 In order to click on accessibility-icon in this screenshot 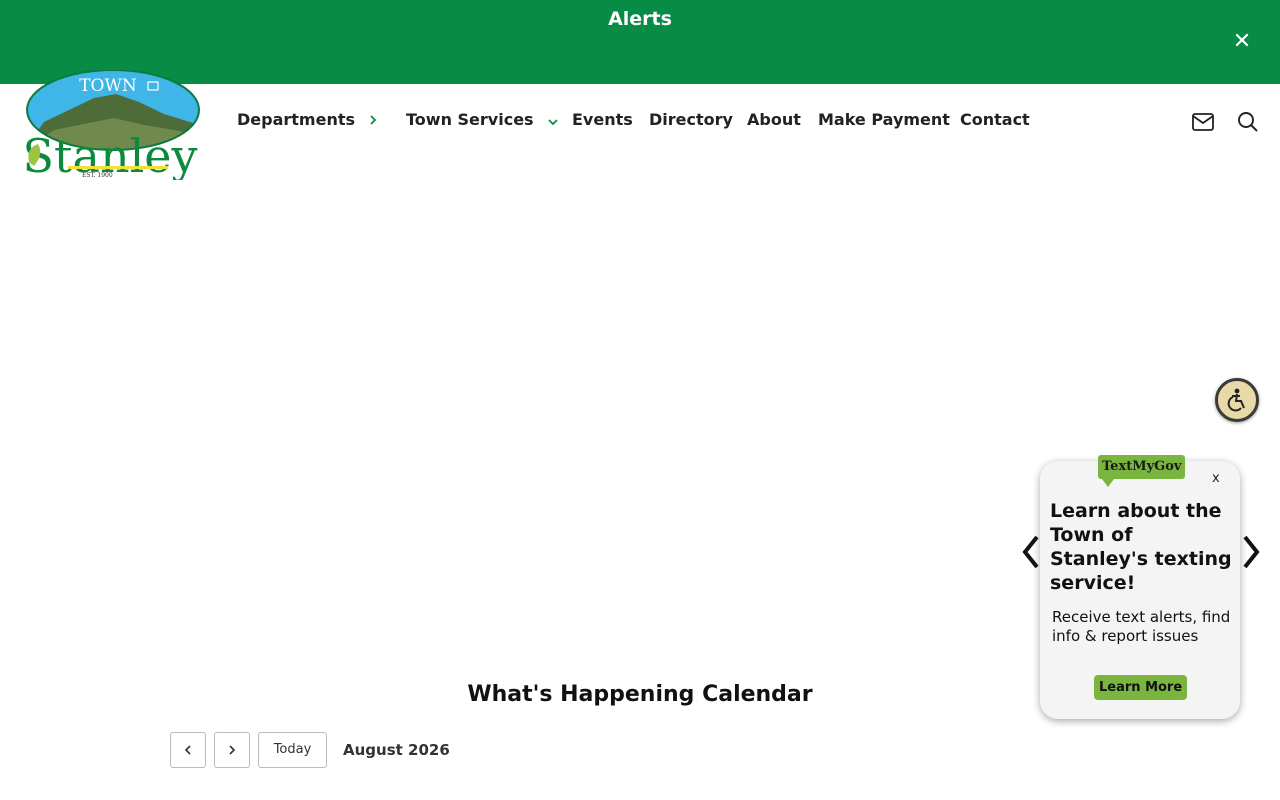, I will do `click(1237, 400)`.